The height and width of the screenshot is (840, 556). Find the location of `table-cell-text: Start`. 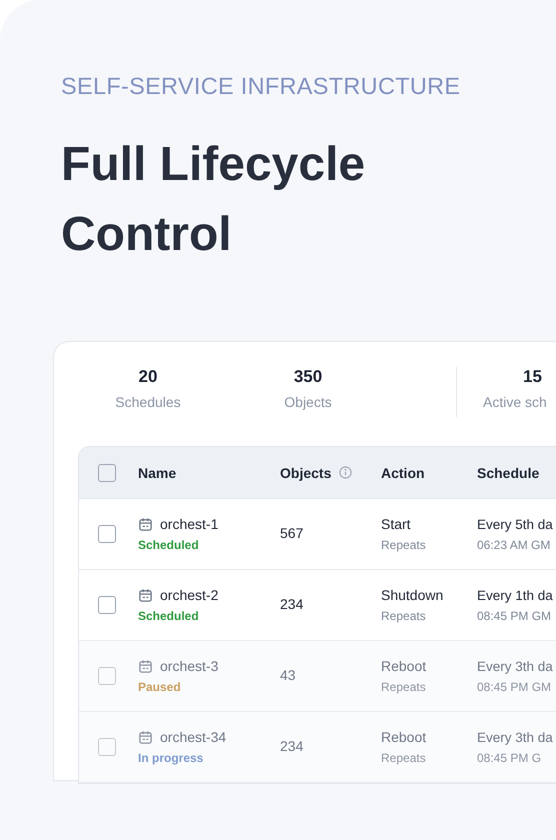

table-cell-text: Start is located at coordinates (396, 524).